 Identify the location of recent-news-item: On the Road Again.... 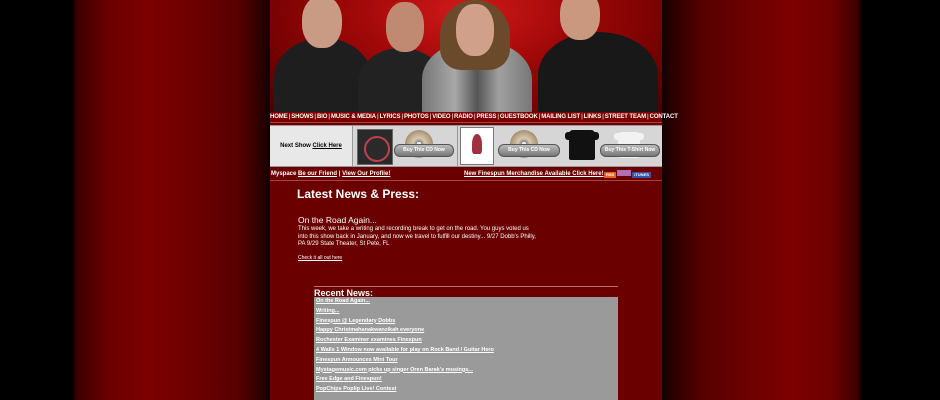
(343, 301).